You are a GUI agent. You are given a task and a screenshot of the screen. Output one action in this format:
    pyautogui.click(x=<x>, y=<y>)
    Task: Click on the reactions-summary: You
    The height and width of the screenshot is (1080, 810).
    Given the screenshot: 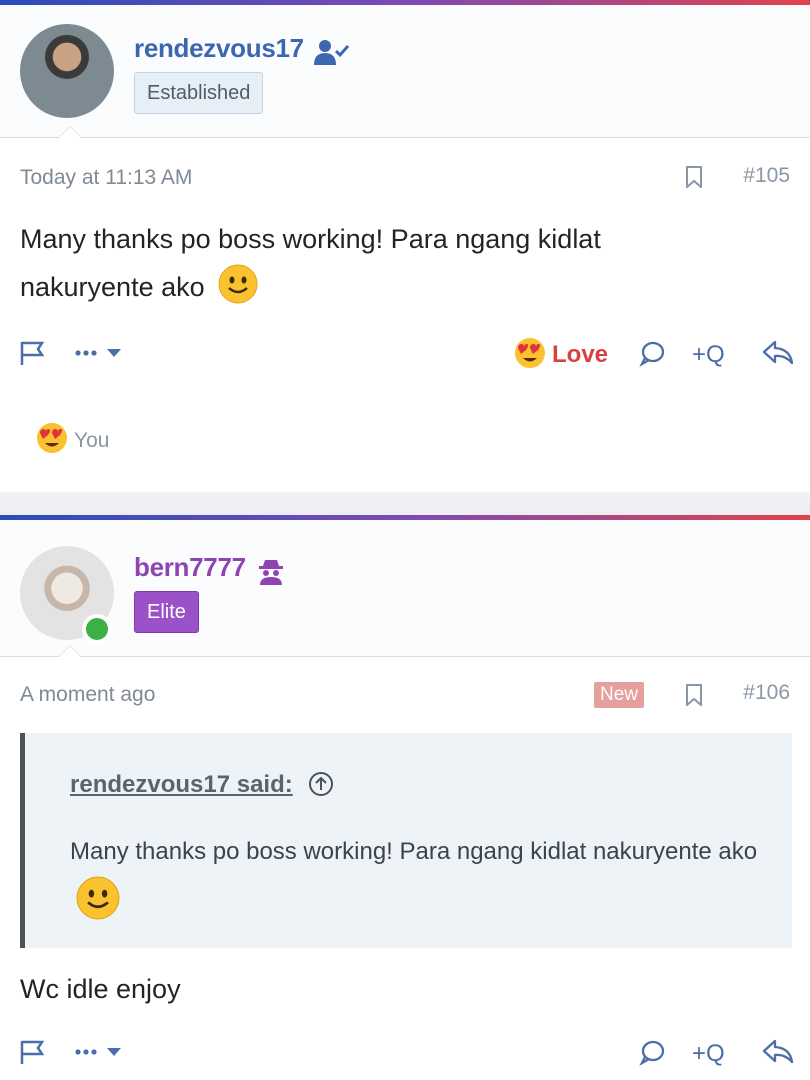 What is the action you would take?
    pyautogui.click(x=72, y=440)
    